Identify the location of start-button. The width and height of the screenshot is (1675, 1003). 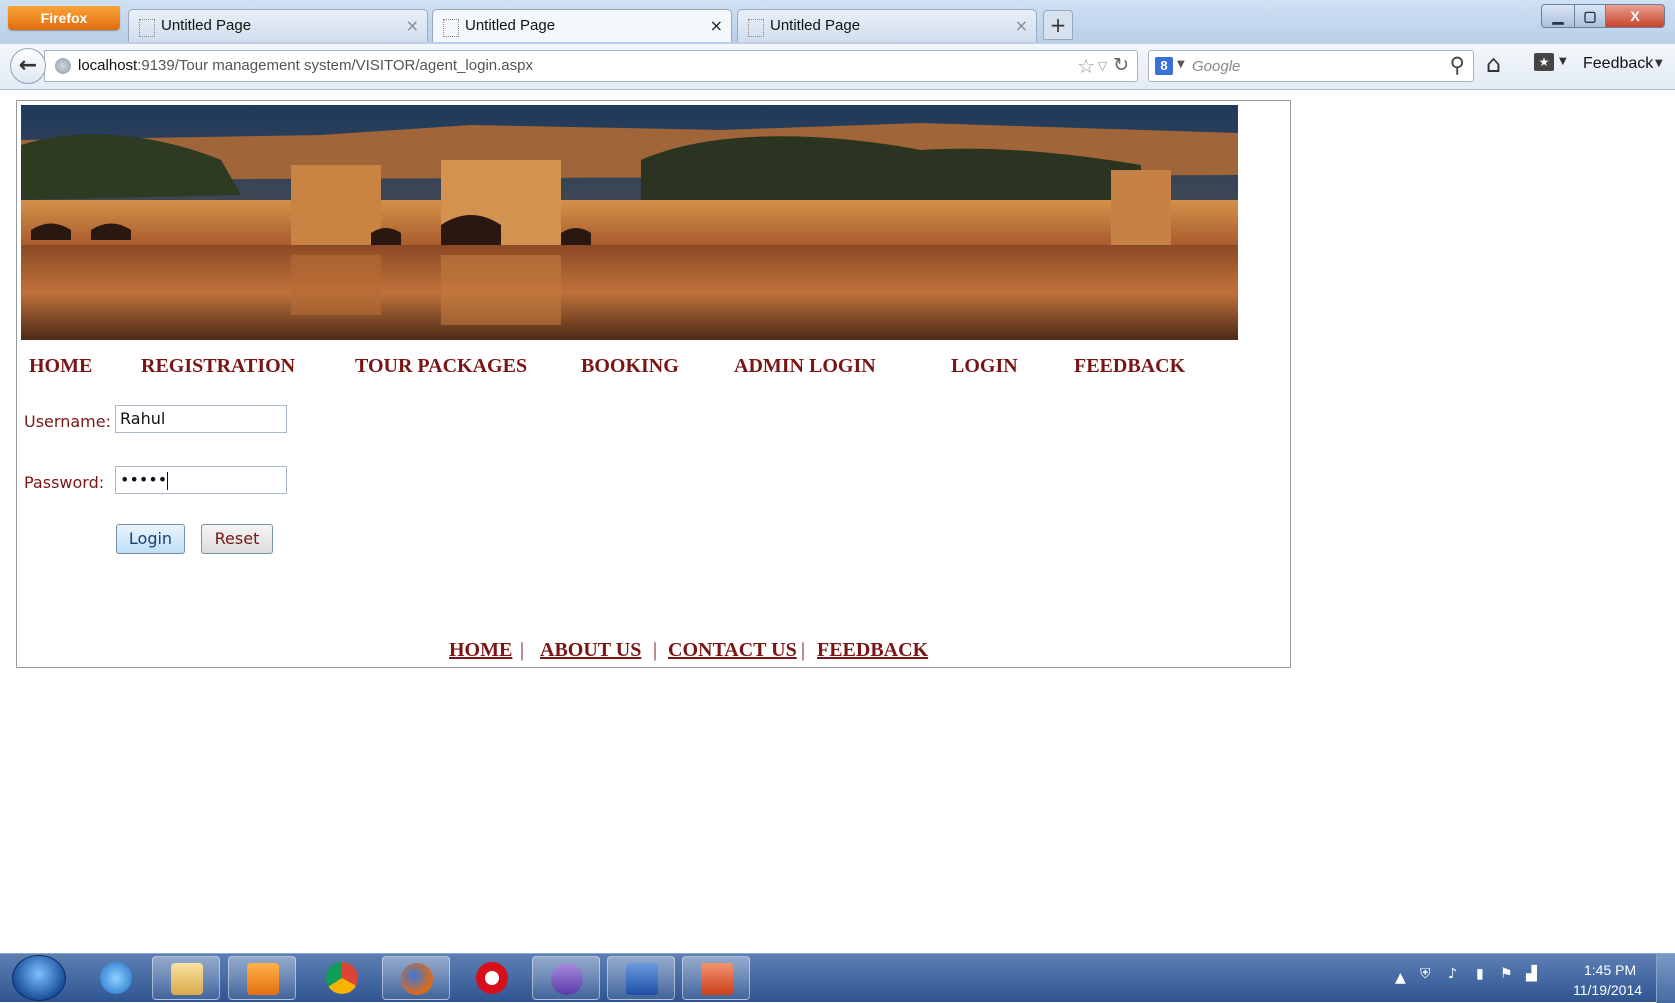
(39, 978).